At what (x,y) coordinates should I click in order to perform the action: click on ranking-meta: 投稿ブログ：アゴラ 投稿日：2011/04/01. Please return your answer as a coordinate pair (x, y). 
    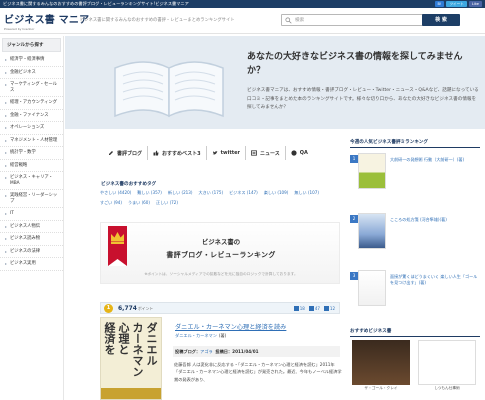
    Looking at the image, I should click on (256, 351).